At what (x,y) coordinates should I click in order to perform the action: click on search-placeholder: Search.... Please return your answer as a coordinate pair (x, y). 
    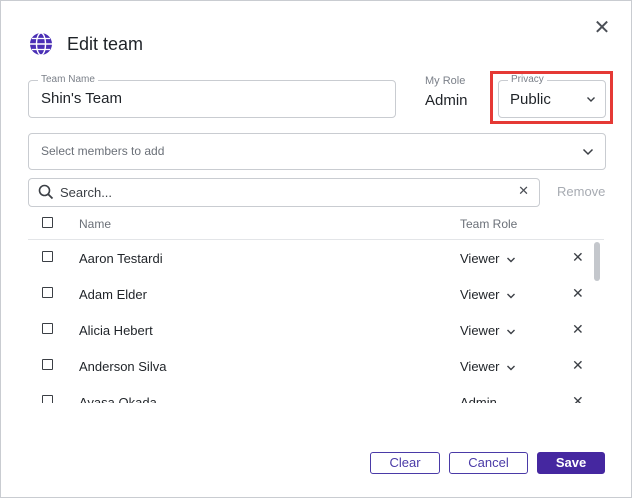
    Looking at the image, I should click on (86, 192).